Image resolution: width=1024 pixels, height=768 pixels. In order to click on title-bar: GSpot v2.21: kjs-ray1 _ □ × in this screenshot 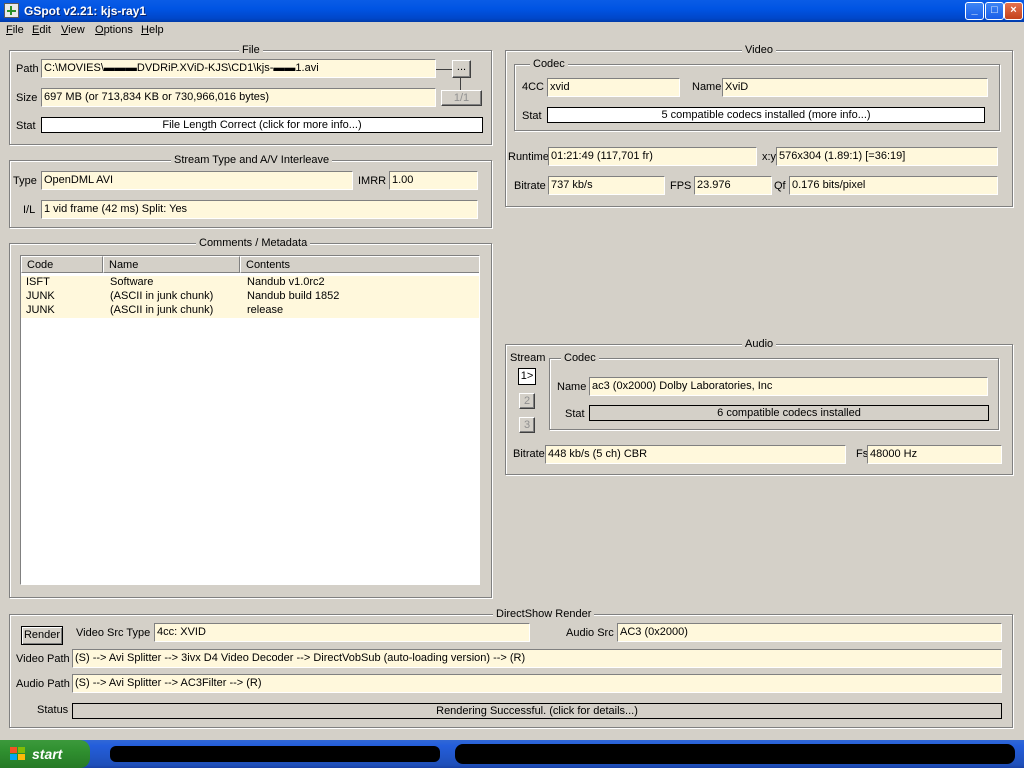, I will do `click(512, 11)`.